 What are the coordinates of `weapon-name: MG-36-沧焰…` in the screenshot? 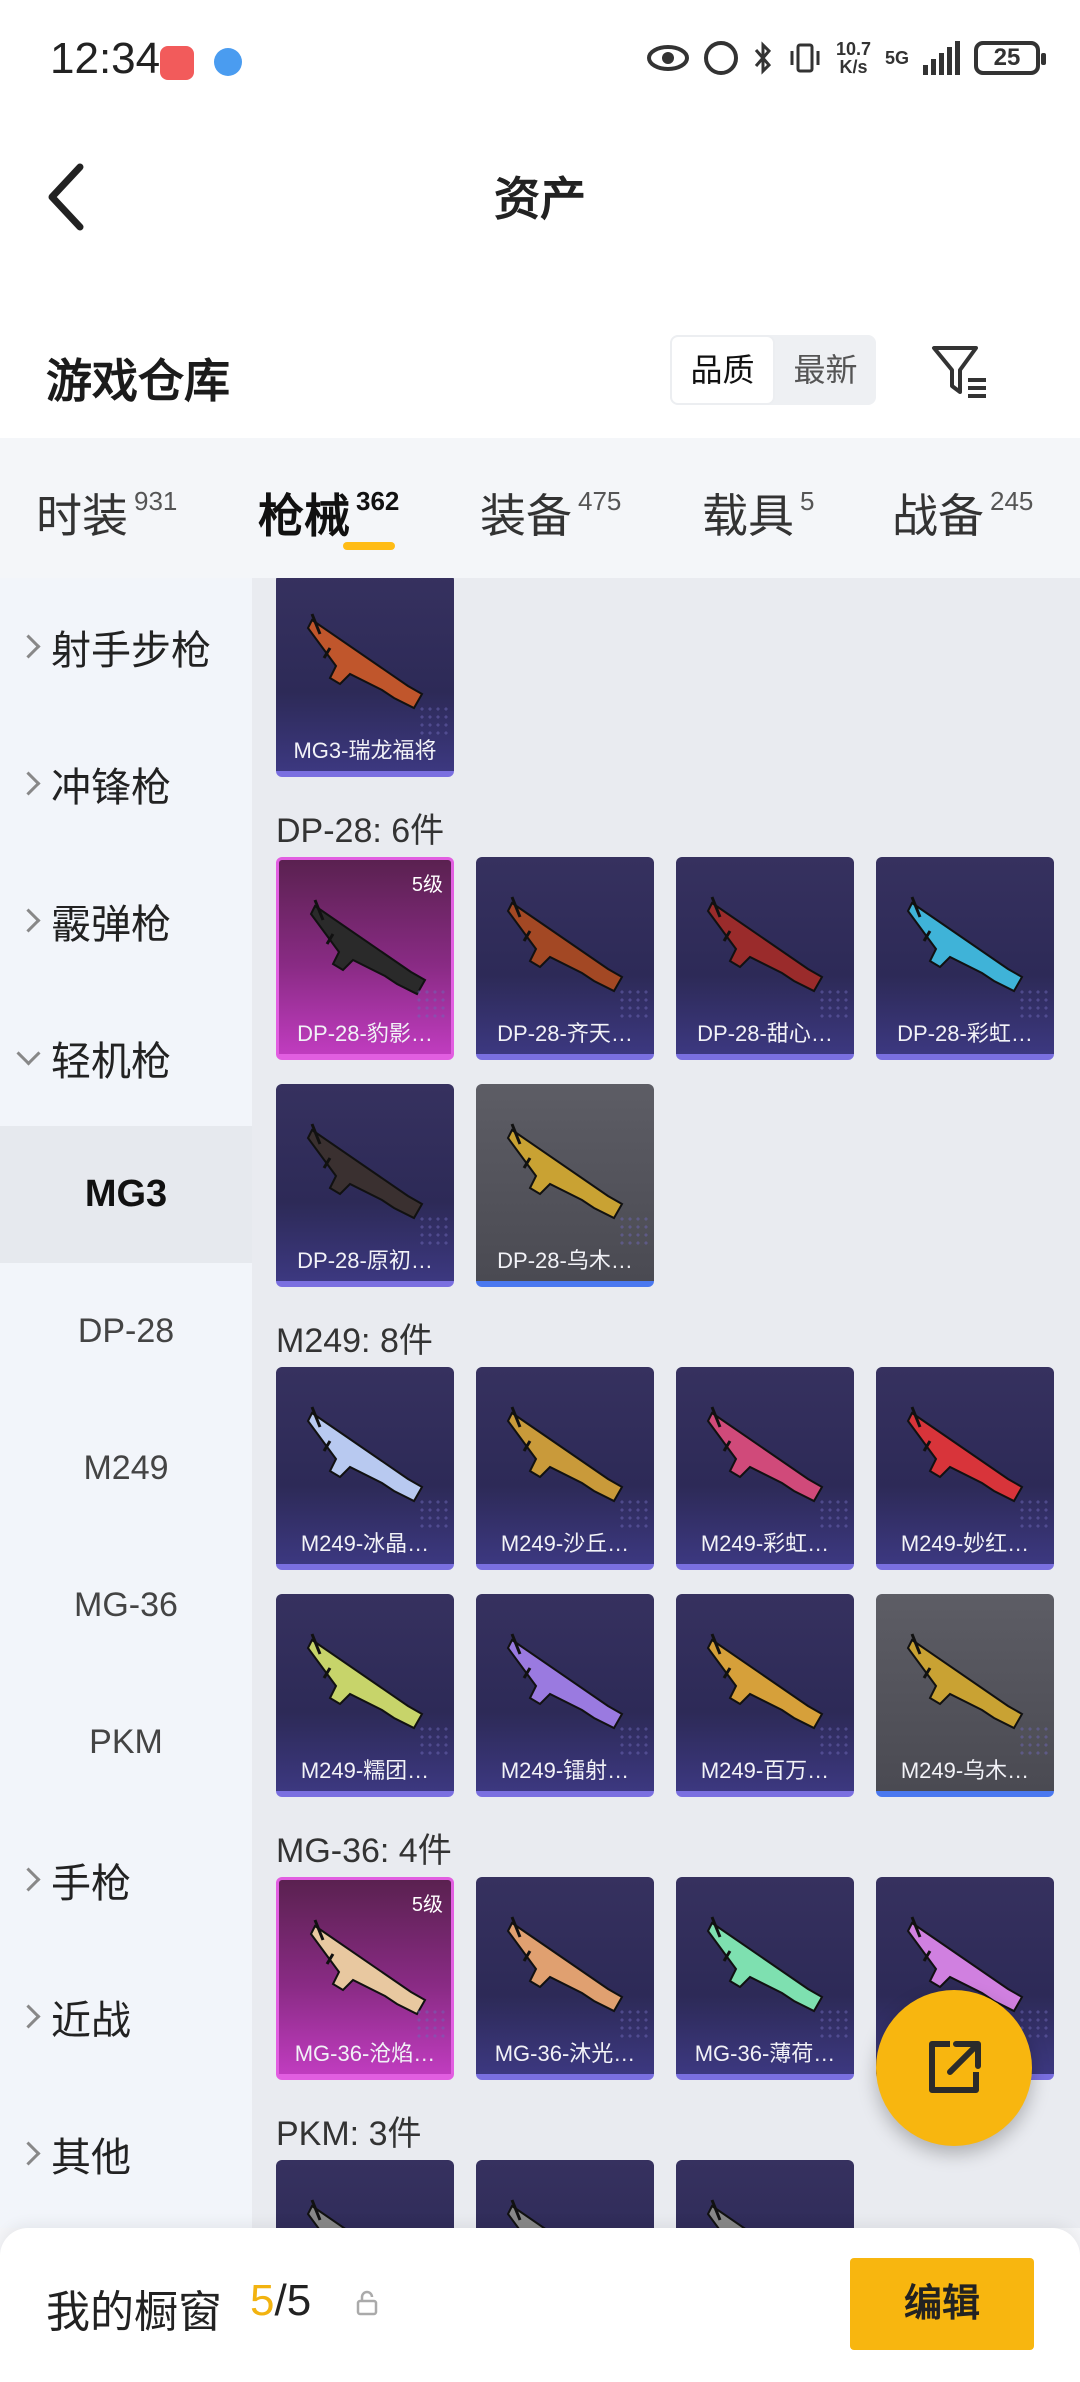 It's located at (365, 2053).